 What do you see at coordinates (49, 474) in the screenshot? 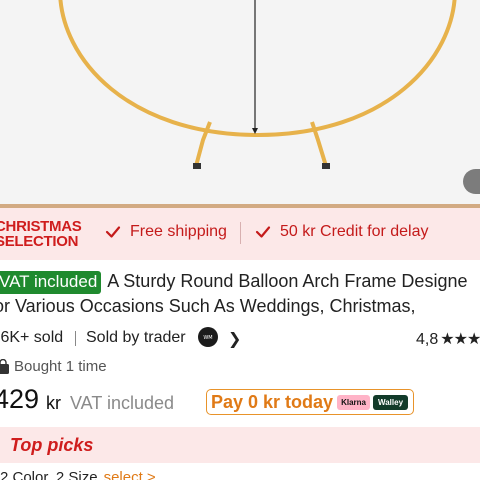
I see `variant-summary: 2 Color, 2 Size` at bounding box center [49, 474].